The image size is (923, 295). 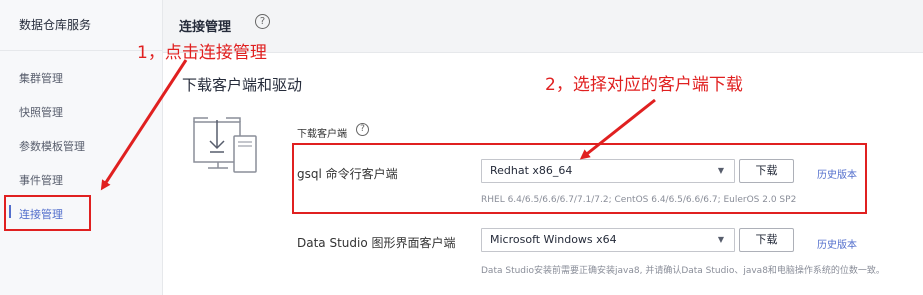 I want to click on annotation-arrow-step1, so click(x=144, y=125).